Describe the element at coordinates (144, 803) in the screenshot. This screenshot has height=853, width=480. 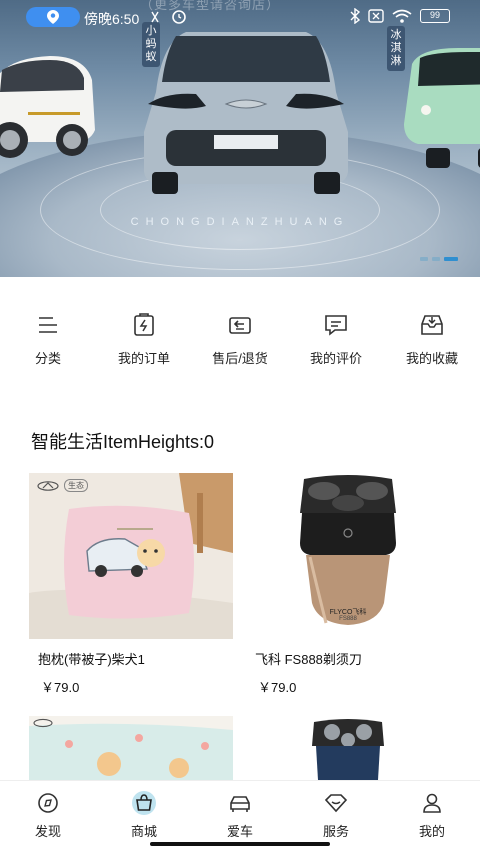
I see `mall-icon` at that location.